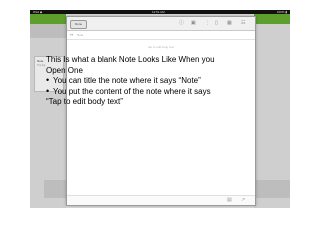 The height and width of the screenshot is (240, 320). What do you see at coordinates (40, 61) in the screenshot?
I see `note-list-item-title: Note` at bounding box center [40, 61].